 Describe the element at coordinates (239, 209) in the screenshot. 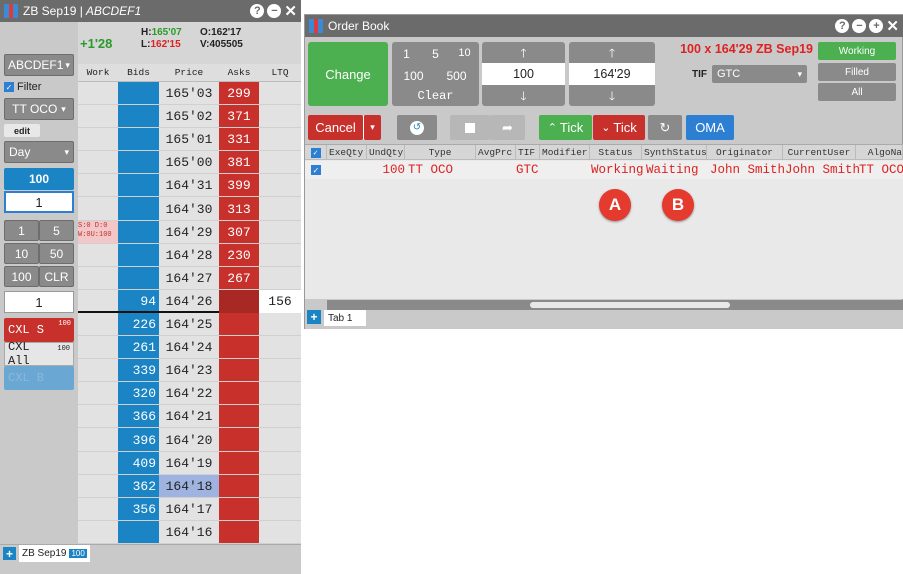

I see `ladder-ask: 313` at that location.